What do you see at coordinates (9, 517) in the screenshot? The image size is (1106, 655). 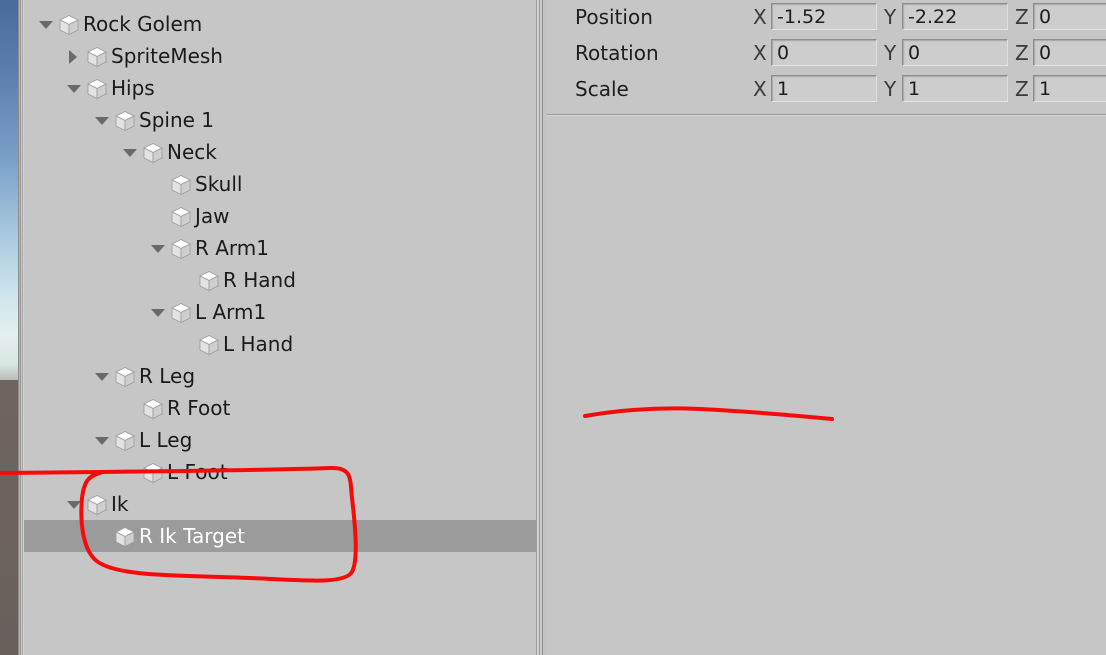 I see `scene-ground` at bounding box center [9, 517].